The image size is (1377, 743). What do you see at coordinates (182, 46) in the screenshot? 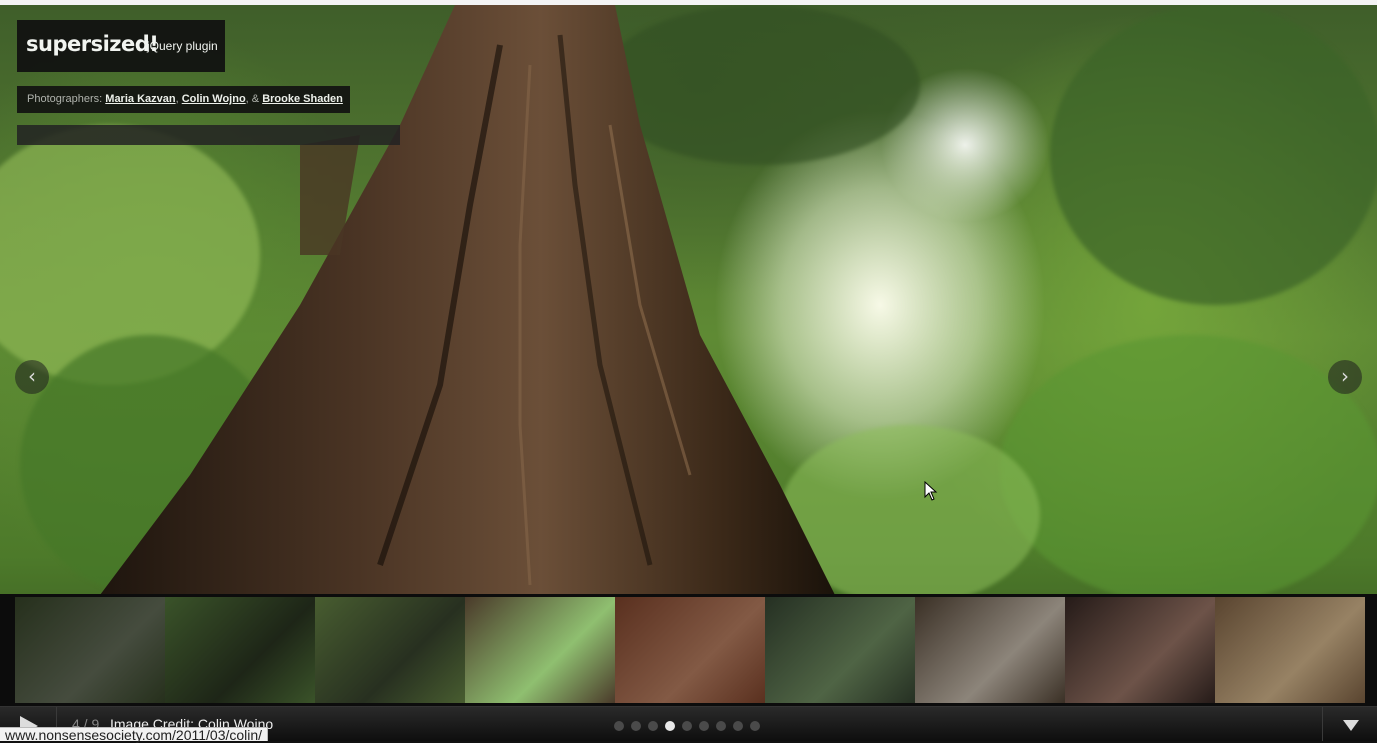
I see `logo-subtitle: jQuery plugin` at bounding box center [182, 46].